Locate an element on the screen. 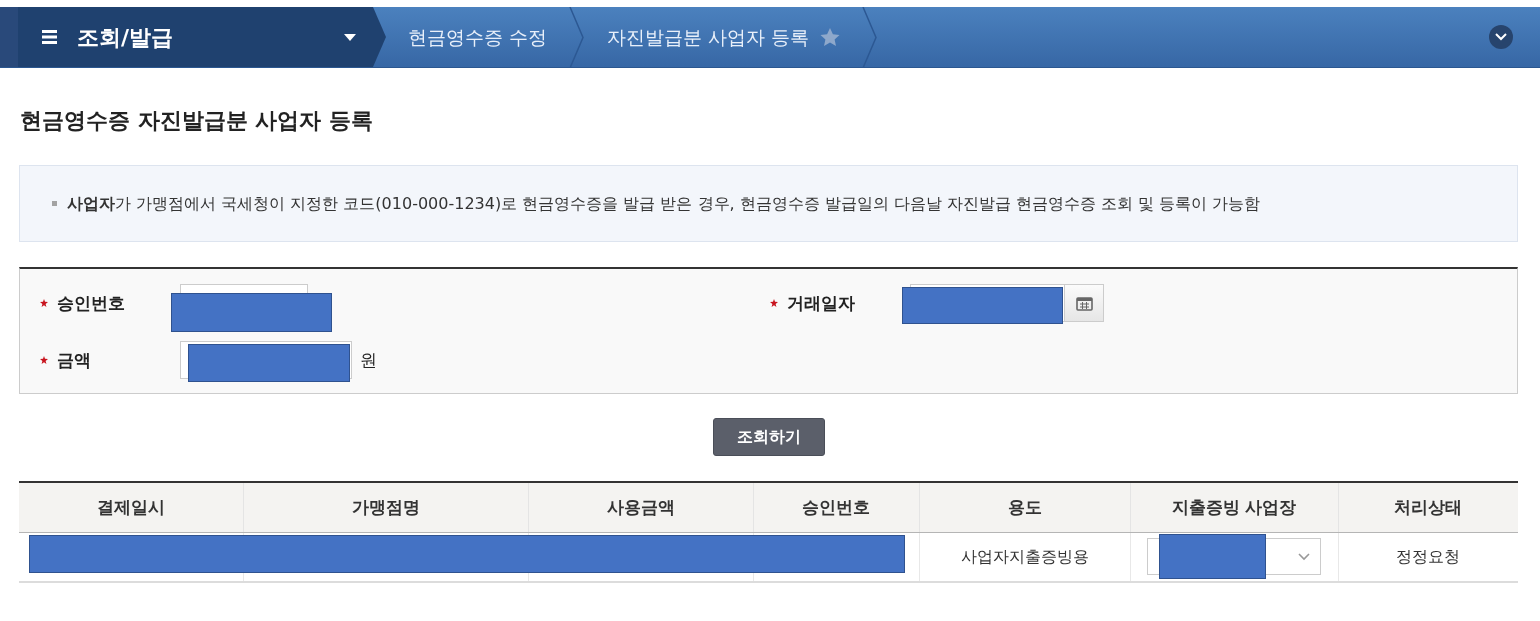  column-header: 용도 is located at coordinates (1024, 507).